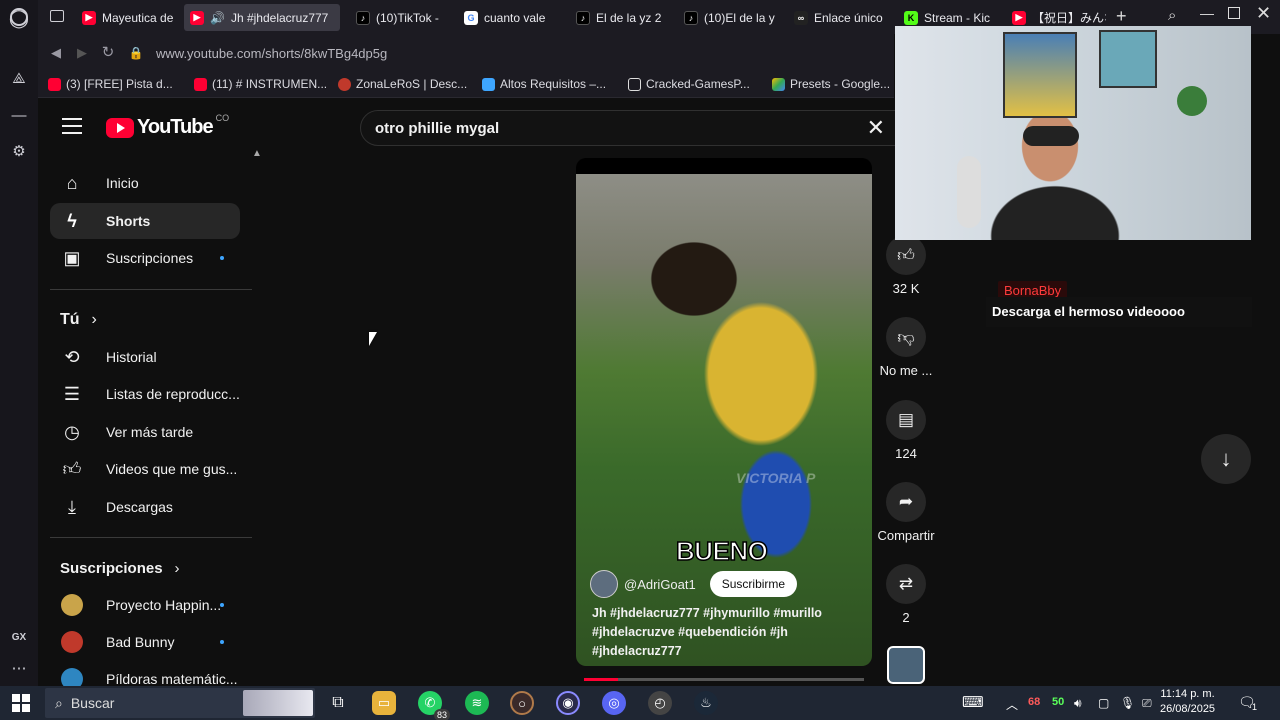 The image size is (1280, 720). What do you see at coordinates (906, 337) in the screenshot?
I see `dislike-button: 👎︎` at bounding box center [906, 337].